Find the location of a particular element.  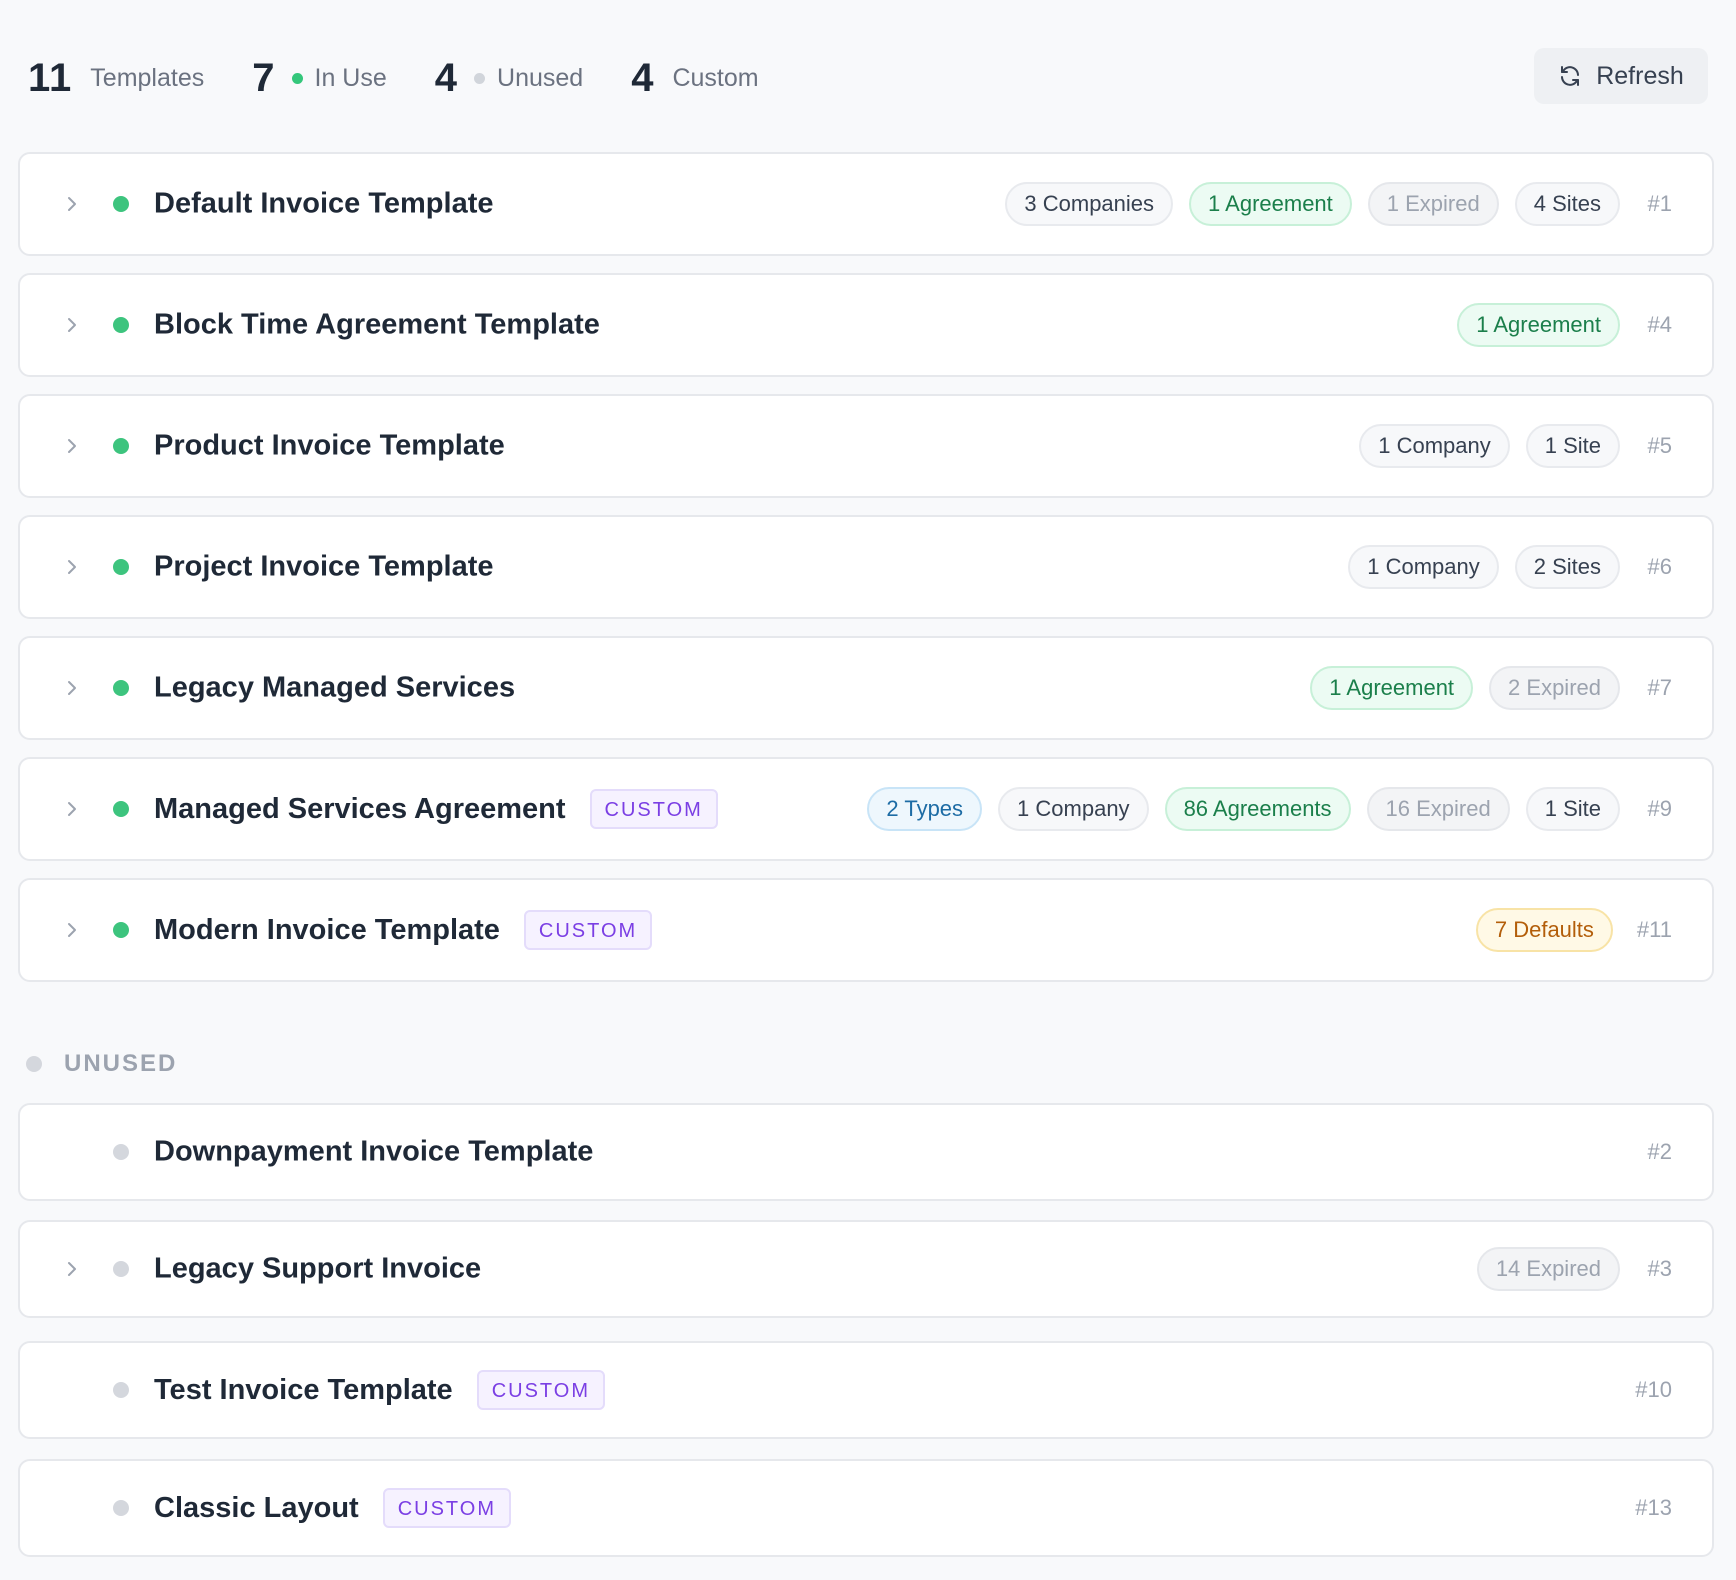

template-id: #1 is located at coordinates (1659, 203).